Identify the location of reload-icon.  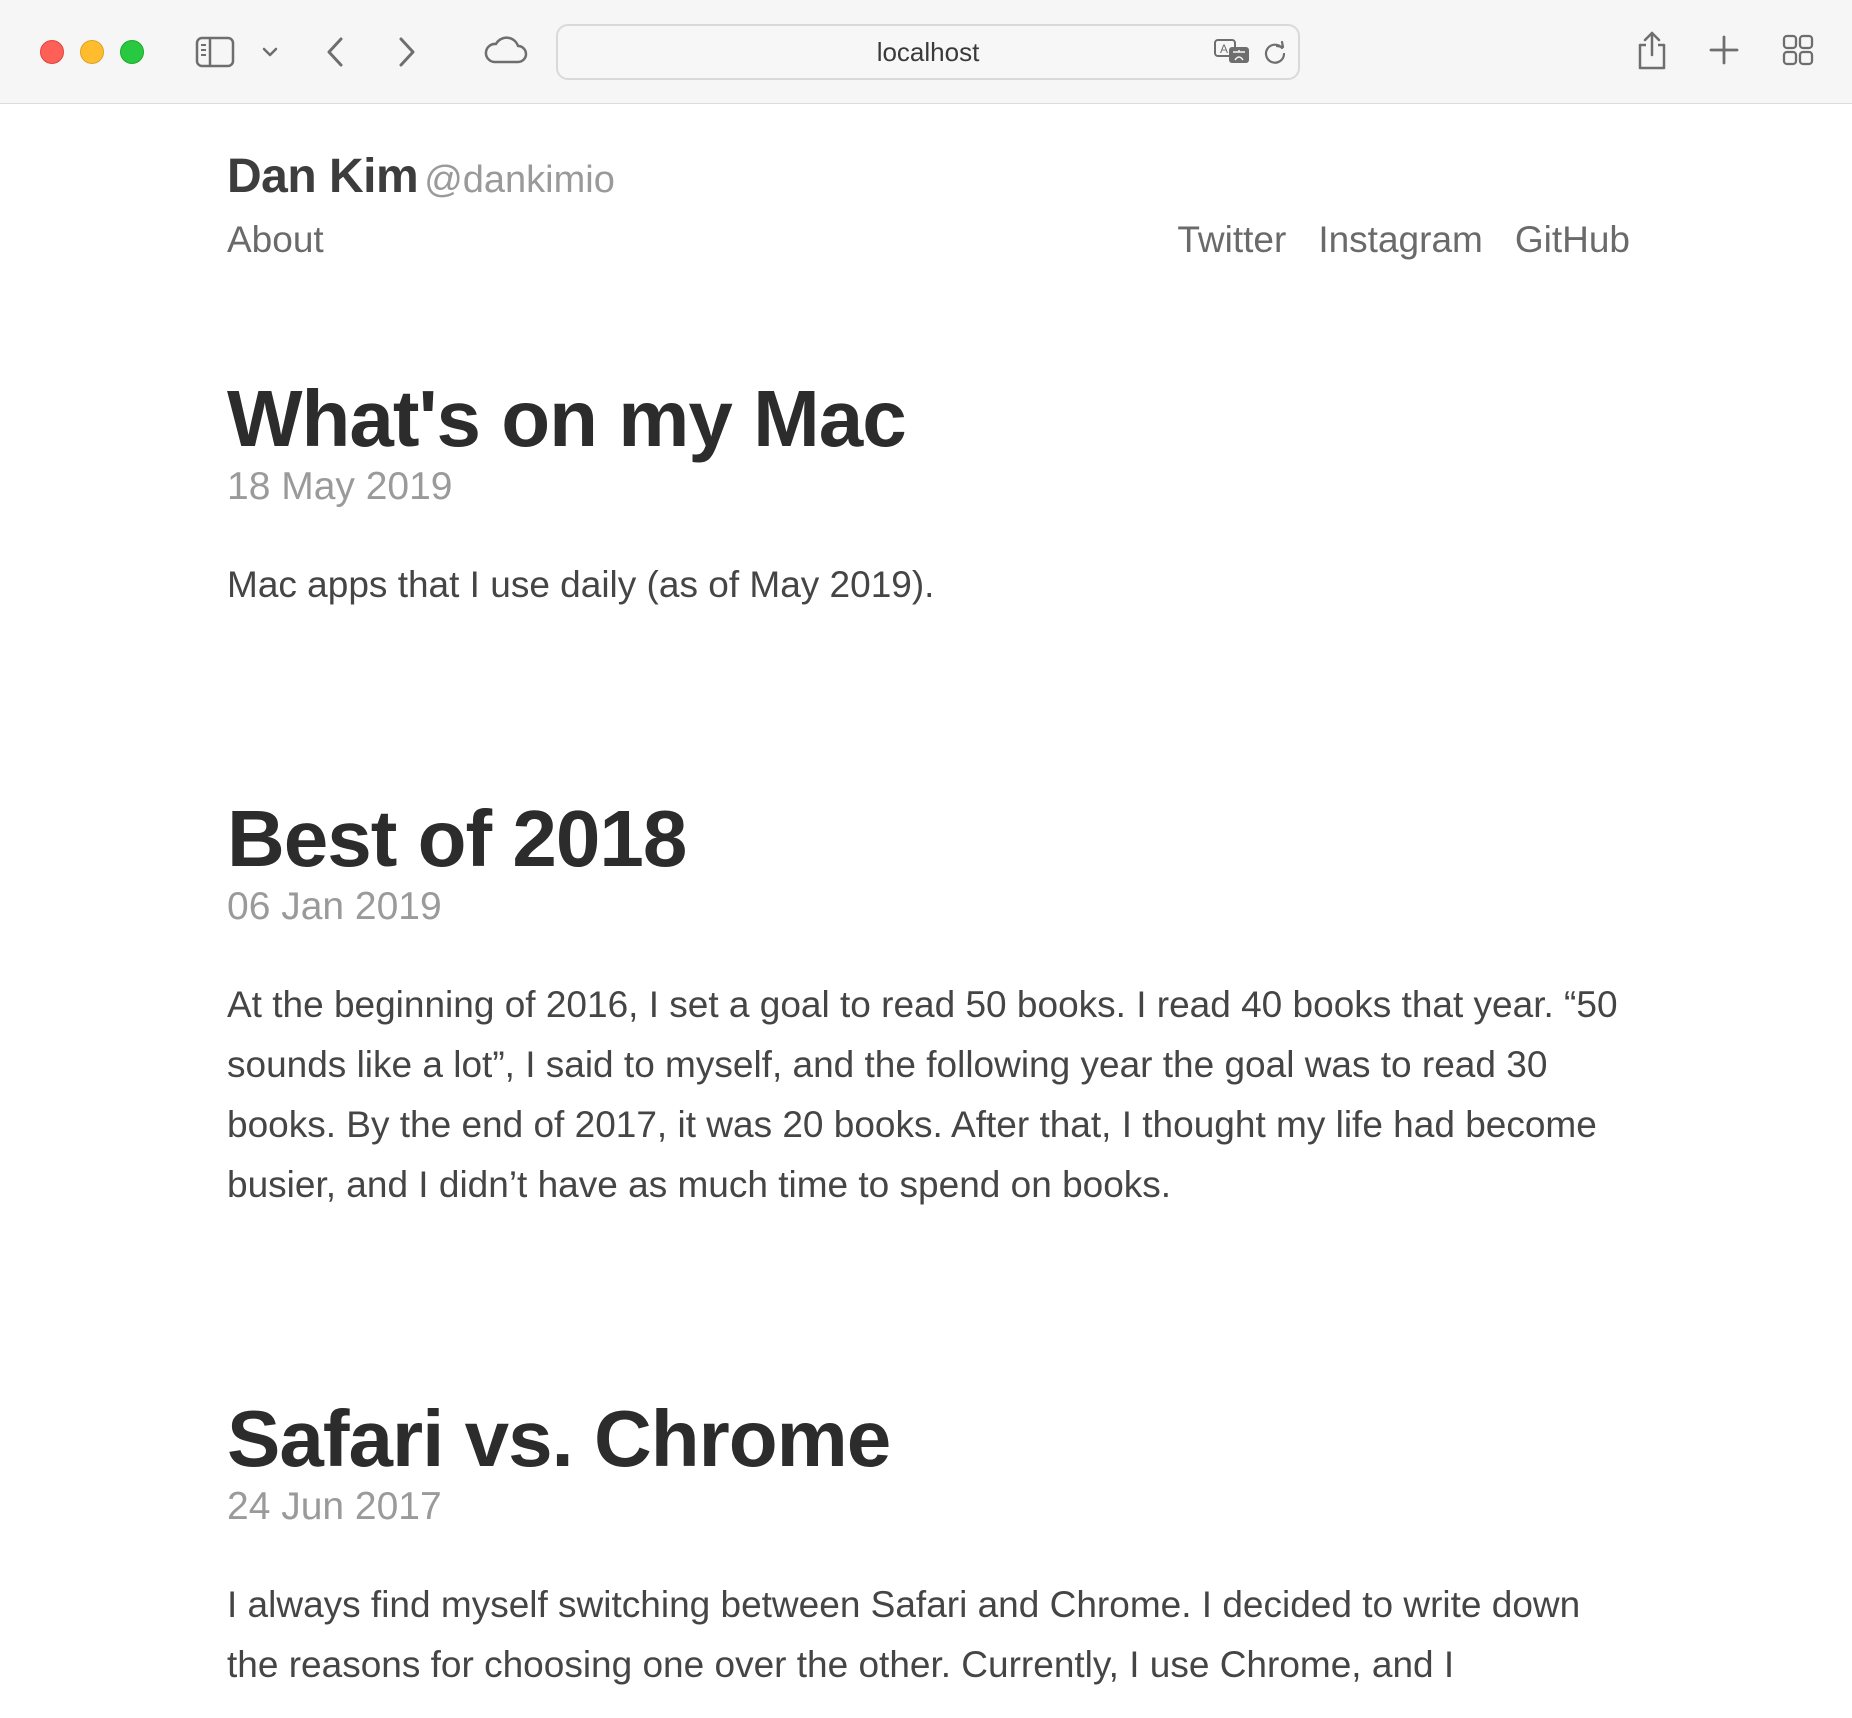
(1275, 53).